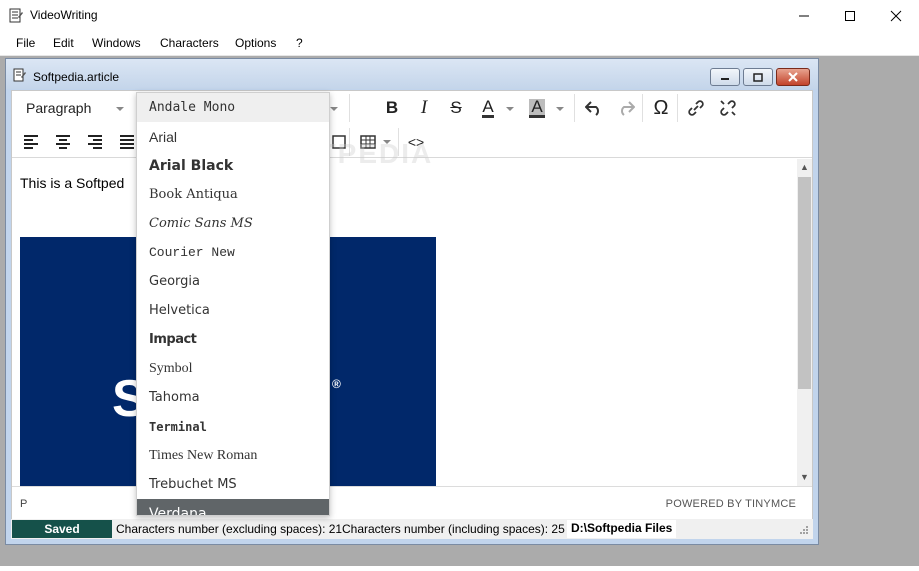 The width and height of the screenshot is (919, 571). I want to click on vertical-scrollbar: ▲ ▼, so click(804, 322).